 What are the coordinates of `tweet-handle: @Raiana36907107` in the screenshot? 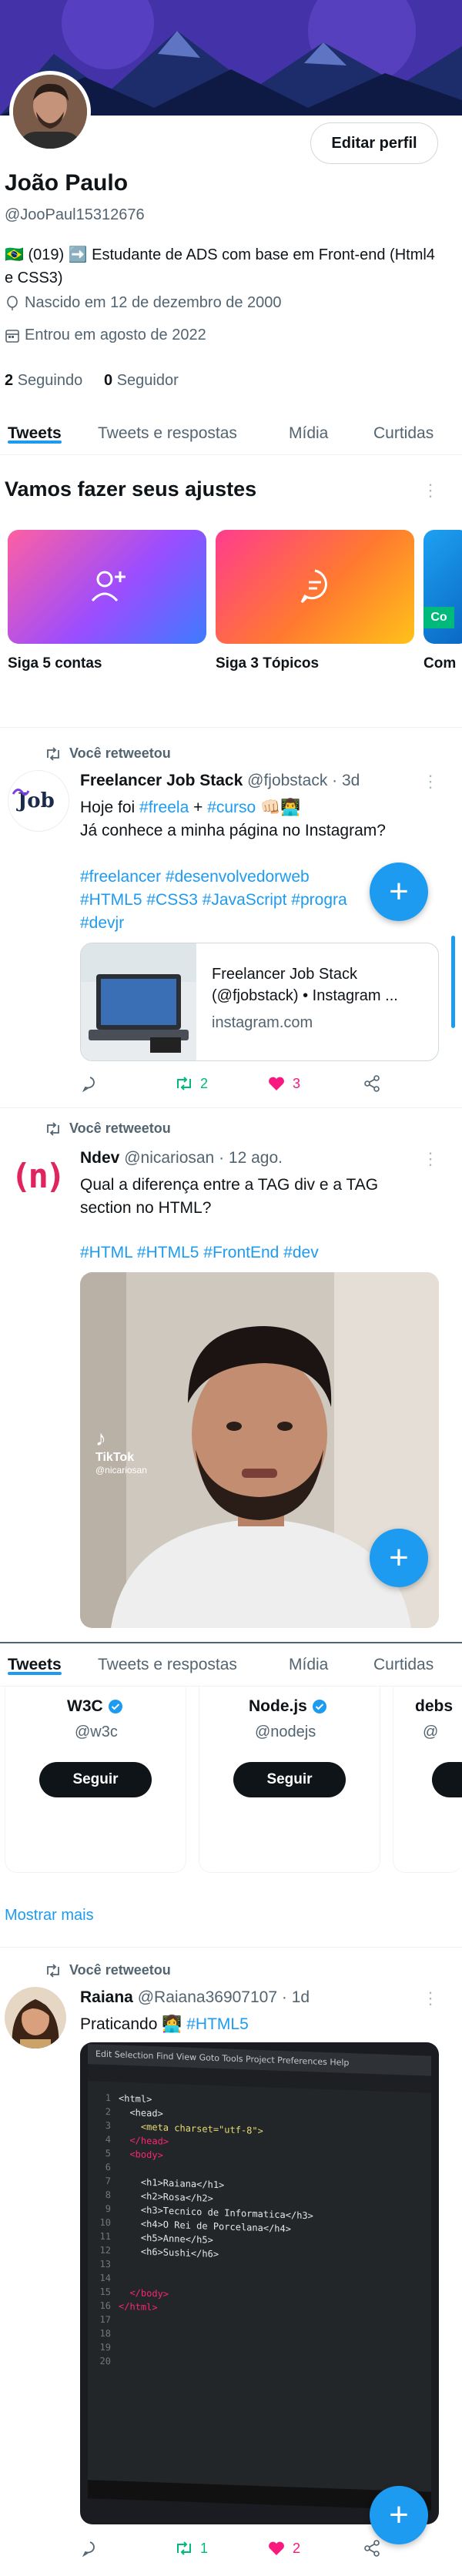 It's located at (207, 1997).